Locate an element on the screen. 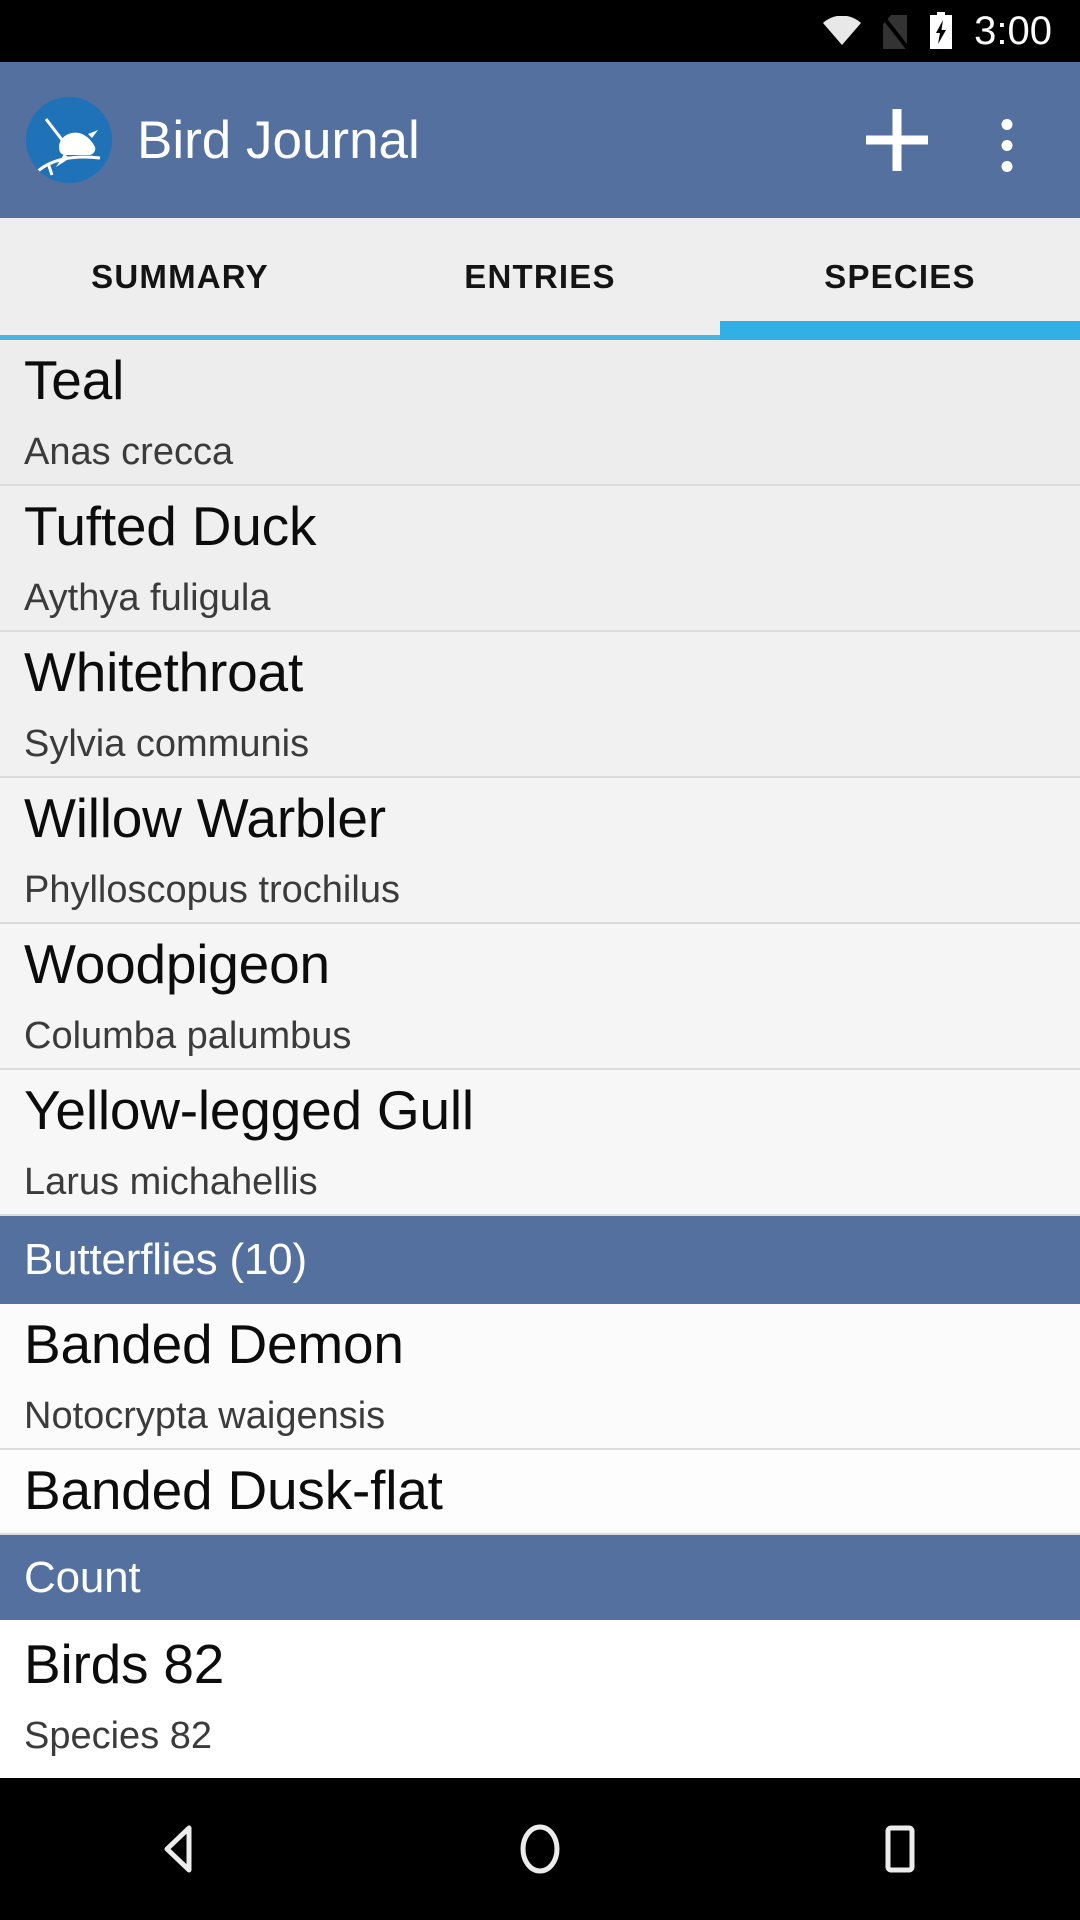 Image resolution: width=1080 pixels, height=1920 pixels. tab-entries: ENTRIES is located at coordinates (540, 277).